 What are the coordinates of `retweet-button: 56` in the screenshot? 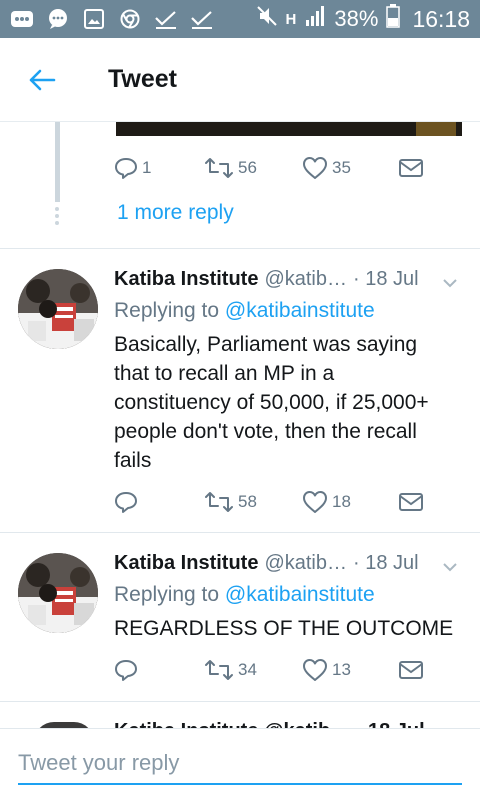 It's located at (230, 168).